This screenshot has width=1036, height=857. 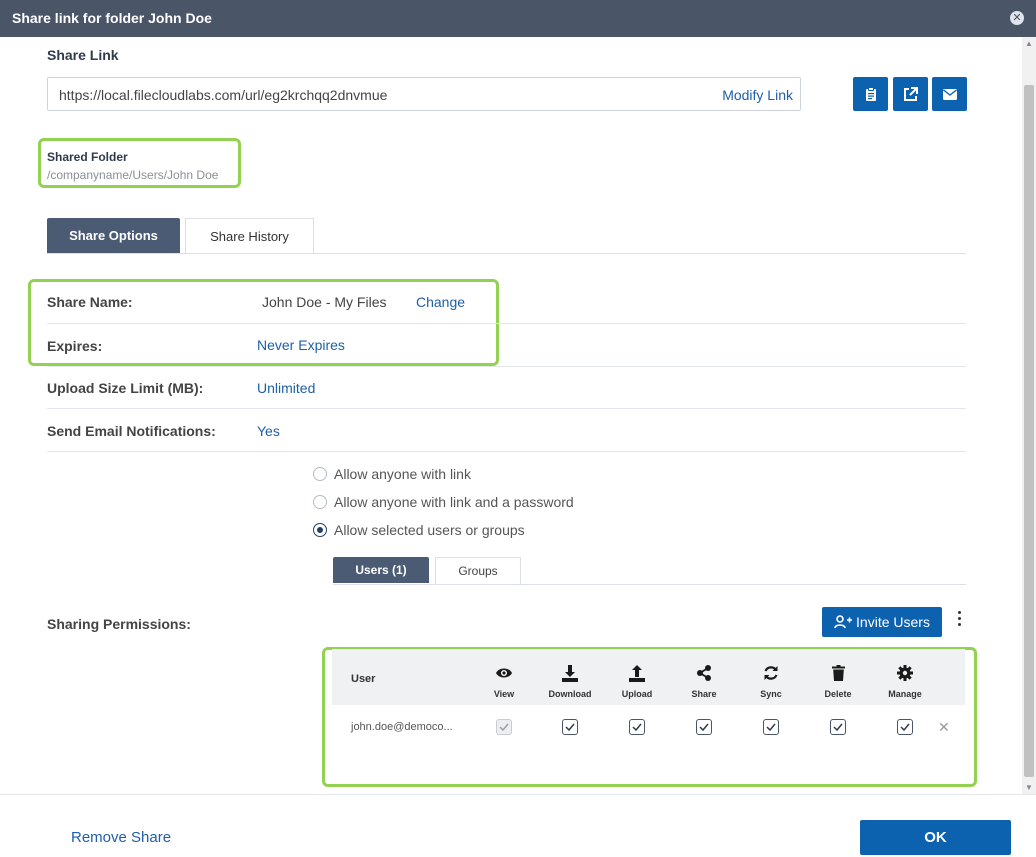 I want to click on eye-icon, so click(x=504, y=673).